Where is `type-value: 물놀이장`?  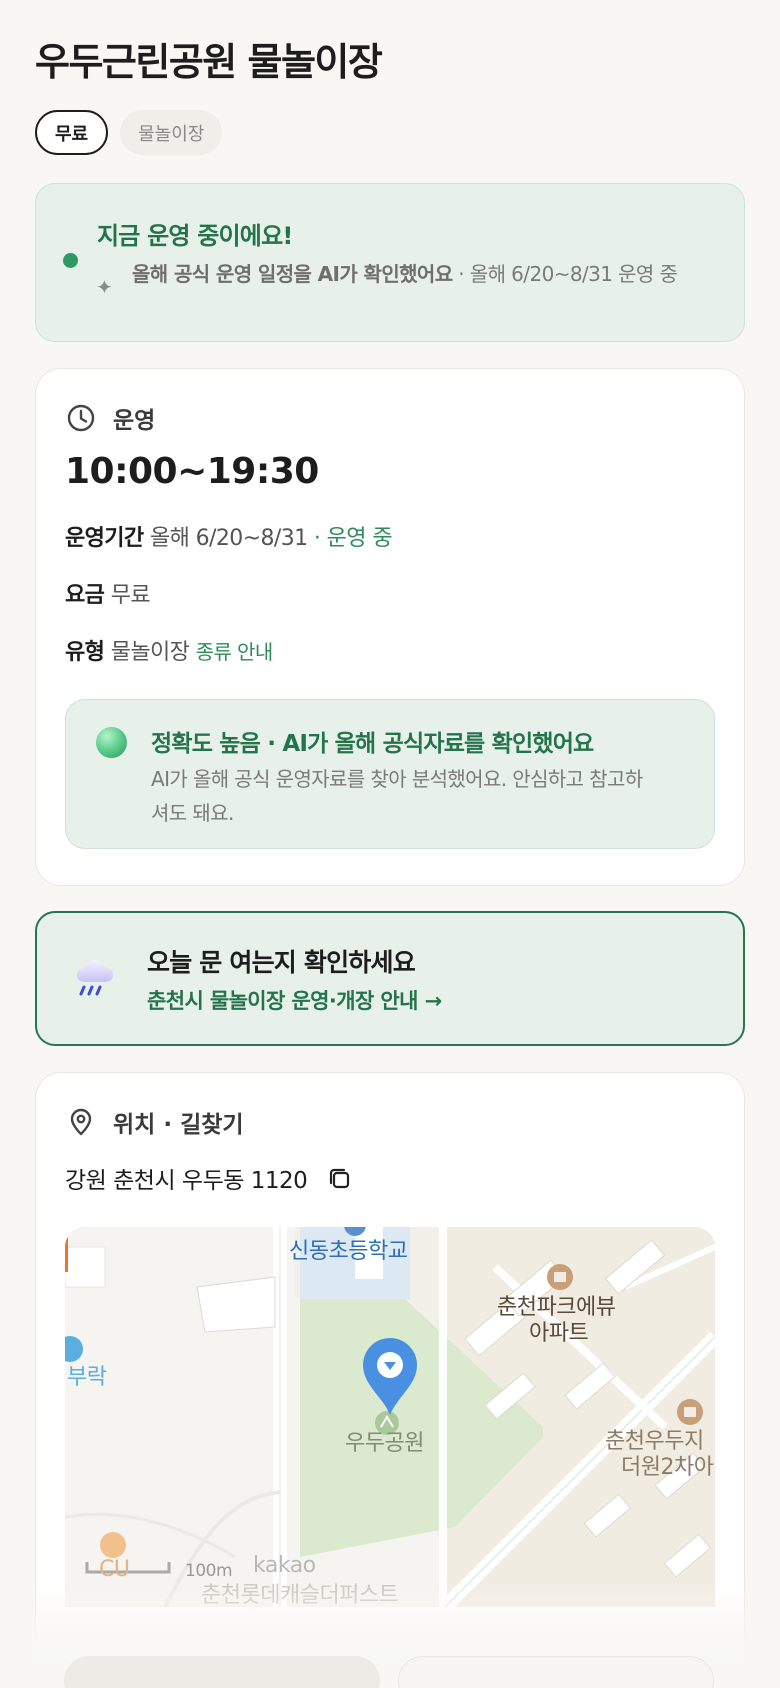
type-value: 물놀이장 is located at coordinates (150, 652).